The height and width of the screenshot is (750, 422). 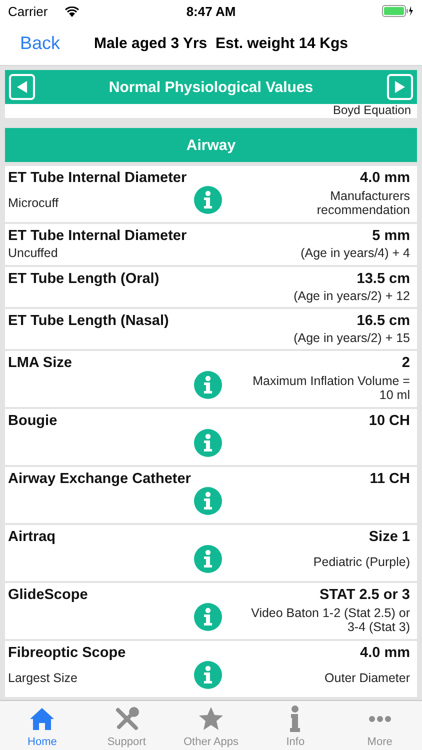 I want to click on row-value: 5 mm, so click(x=391, y=236).